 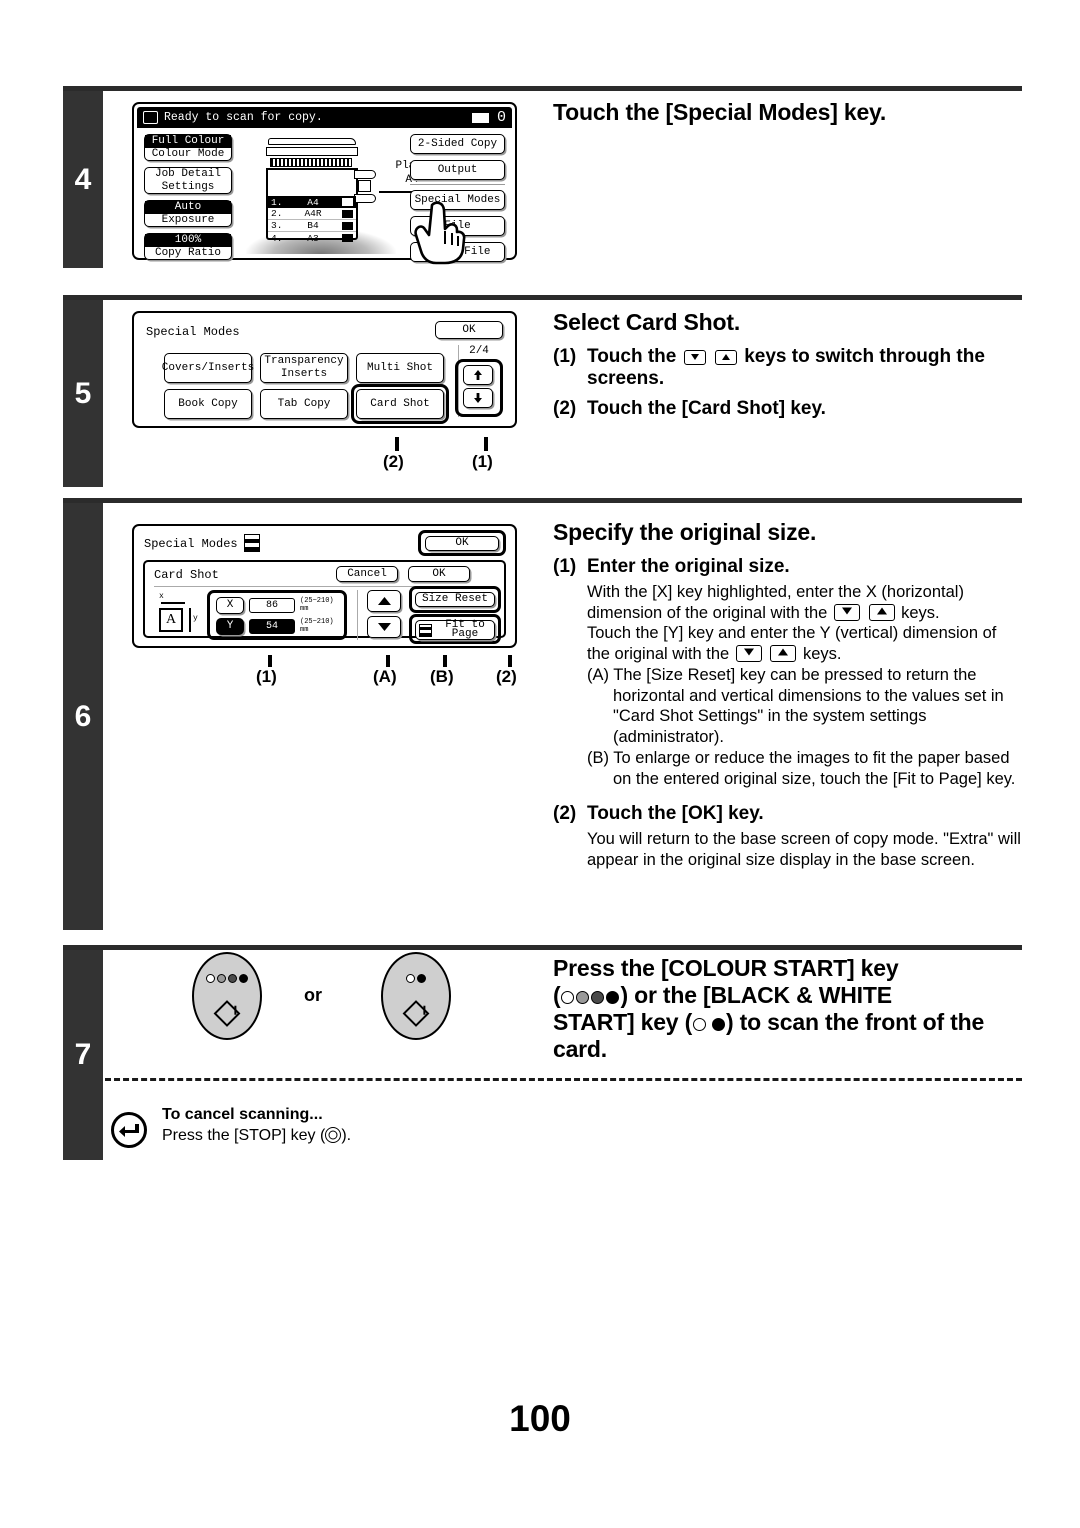 I want to click on instruction-item: (2) Touch the [Card Shot] key., so click(x=788, y=409).